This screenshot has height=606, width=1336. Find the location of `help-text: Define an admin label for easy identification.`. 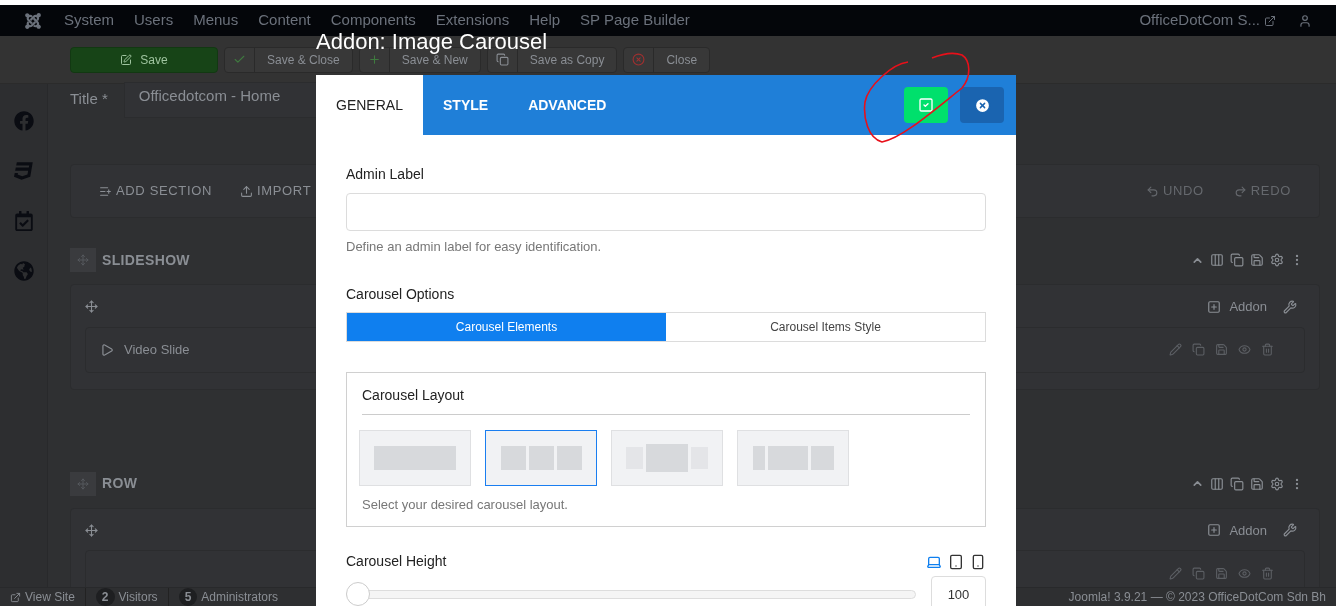

help-text: Define an admin label for easy identification. is located at coordinates (474, 247).